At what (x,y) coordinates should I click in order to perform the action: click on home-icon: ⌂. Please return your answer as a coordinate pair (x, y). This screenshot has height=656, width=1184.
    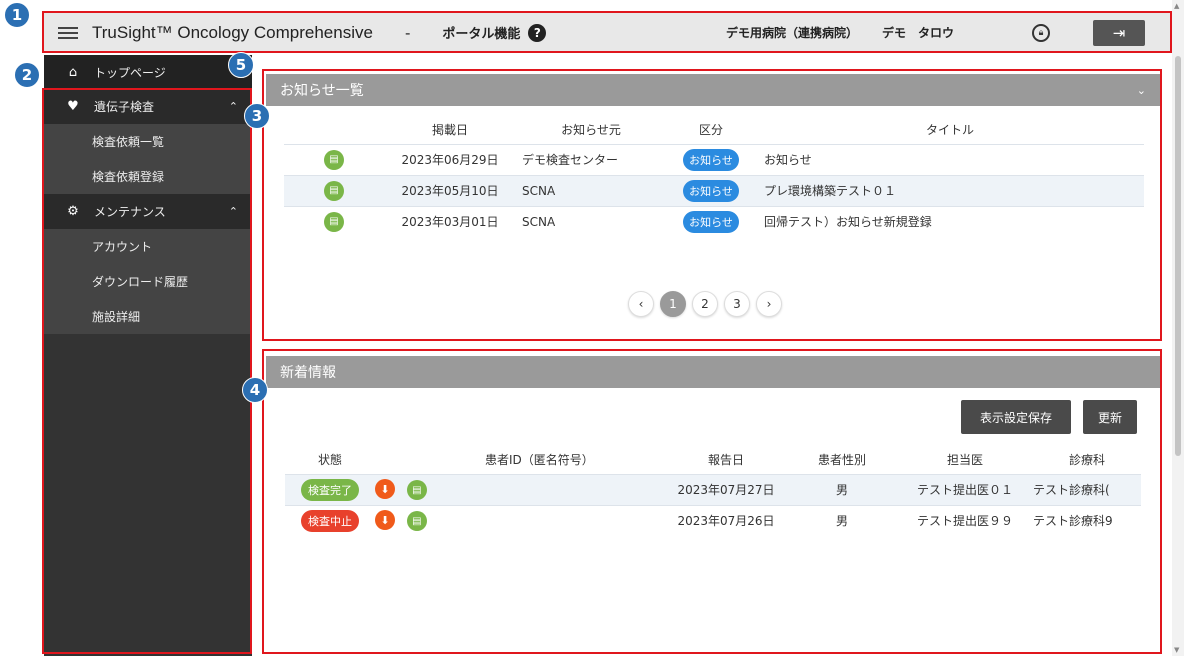
    Looking at the image, I should click on (73, 72).